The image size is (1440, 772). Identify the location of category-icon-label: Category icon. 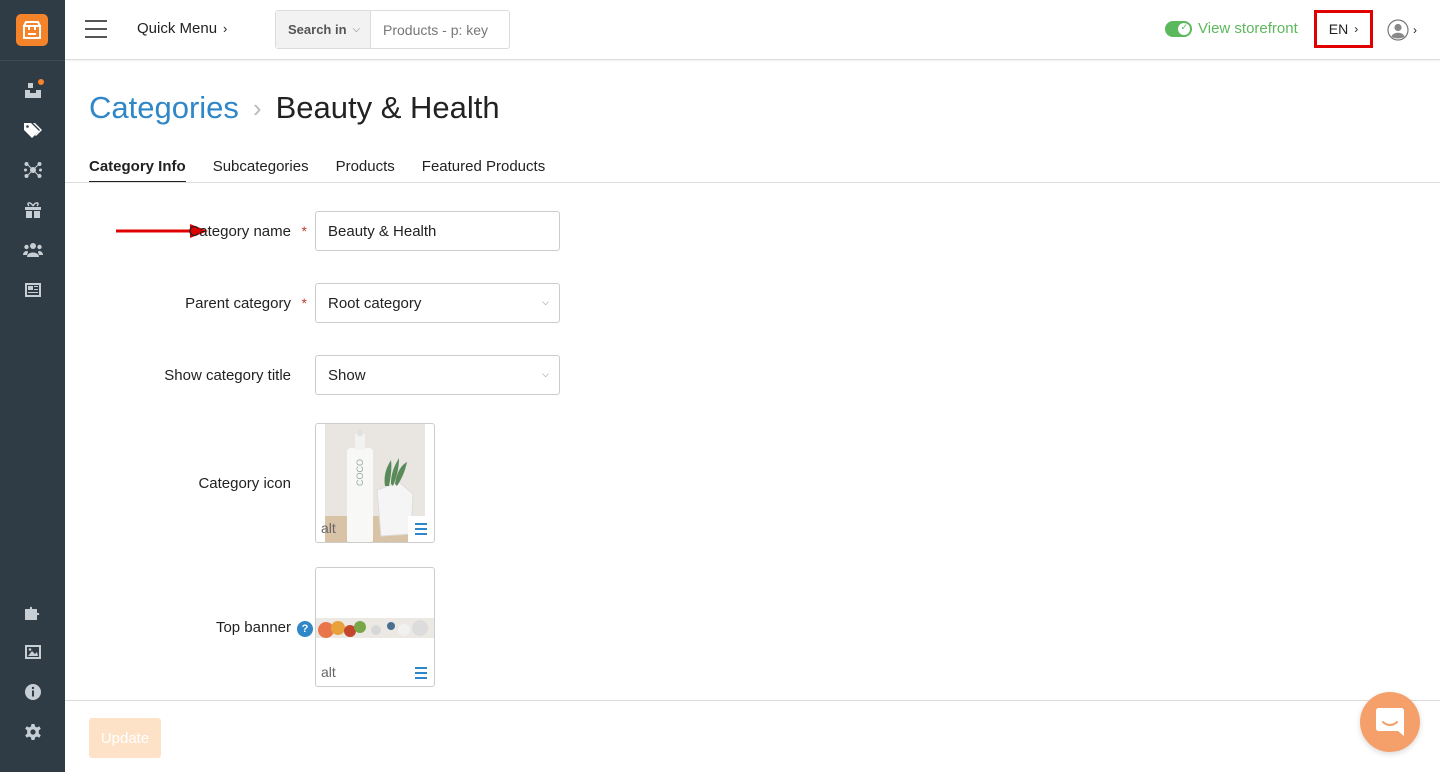
(244, 483).